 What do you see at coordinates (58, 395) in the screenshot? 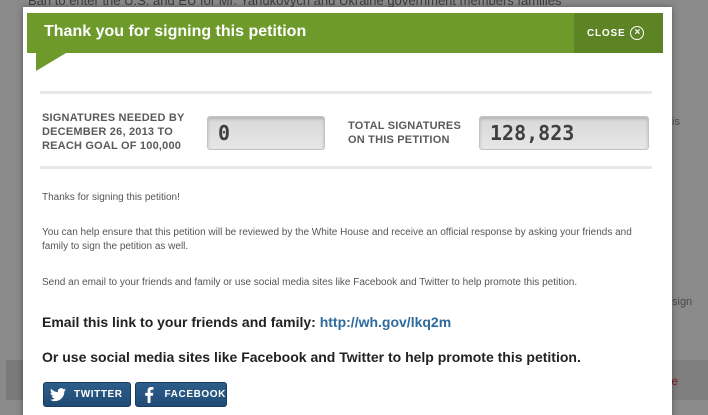
I see `twitter-bird-icon` at bounding box center [58, 395].